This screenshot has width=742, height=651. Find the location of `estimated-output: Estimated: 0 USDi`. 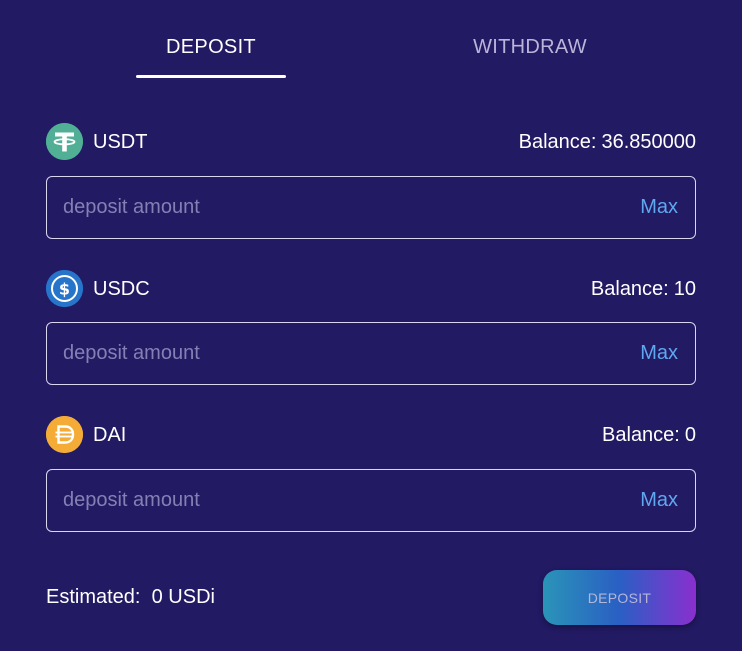

estimated-output: Estimated: 0 USDi is located at coordinates (130, 597).